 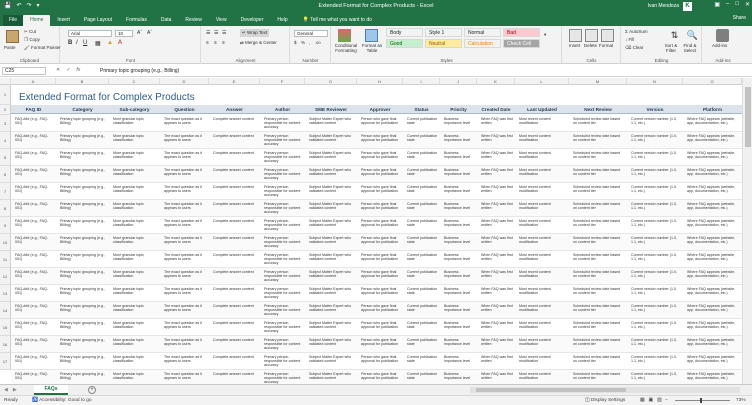 I want to click on page-layout-view-icon: ▣, so click(x=651, y=400).